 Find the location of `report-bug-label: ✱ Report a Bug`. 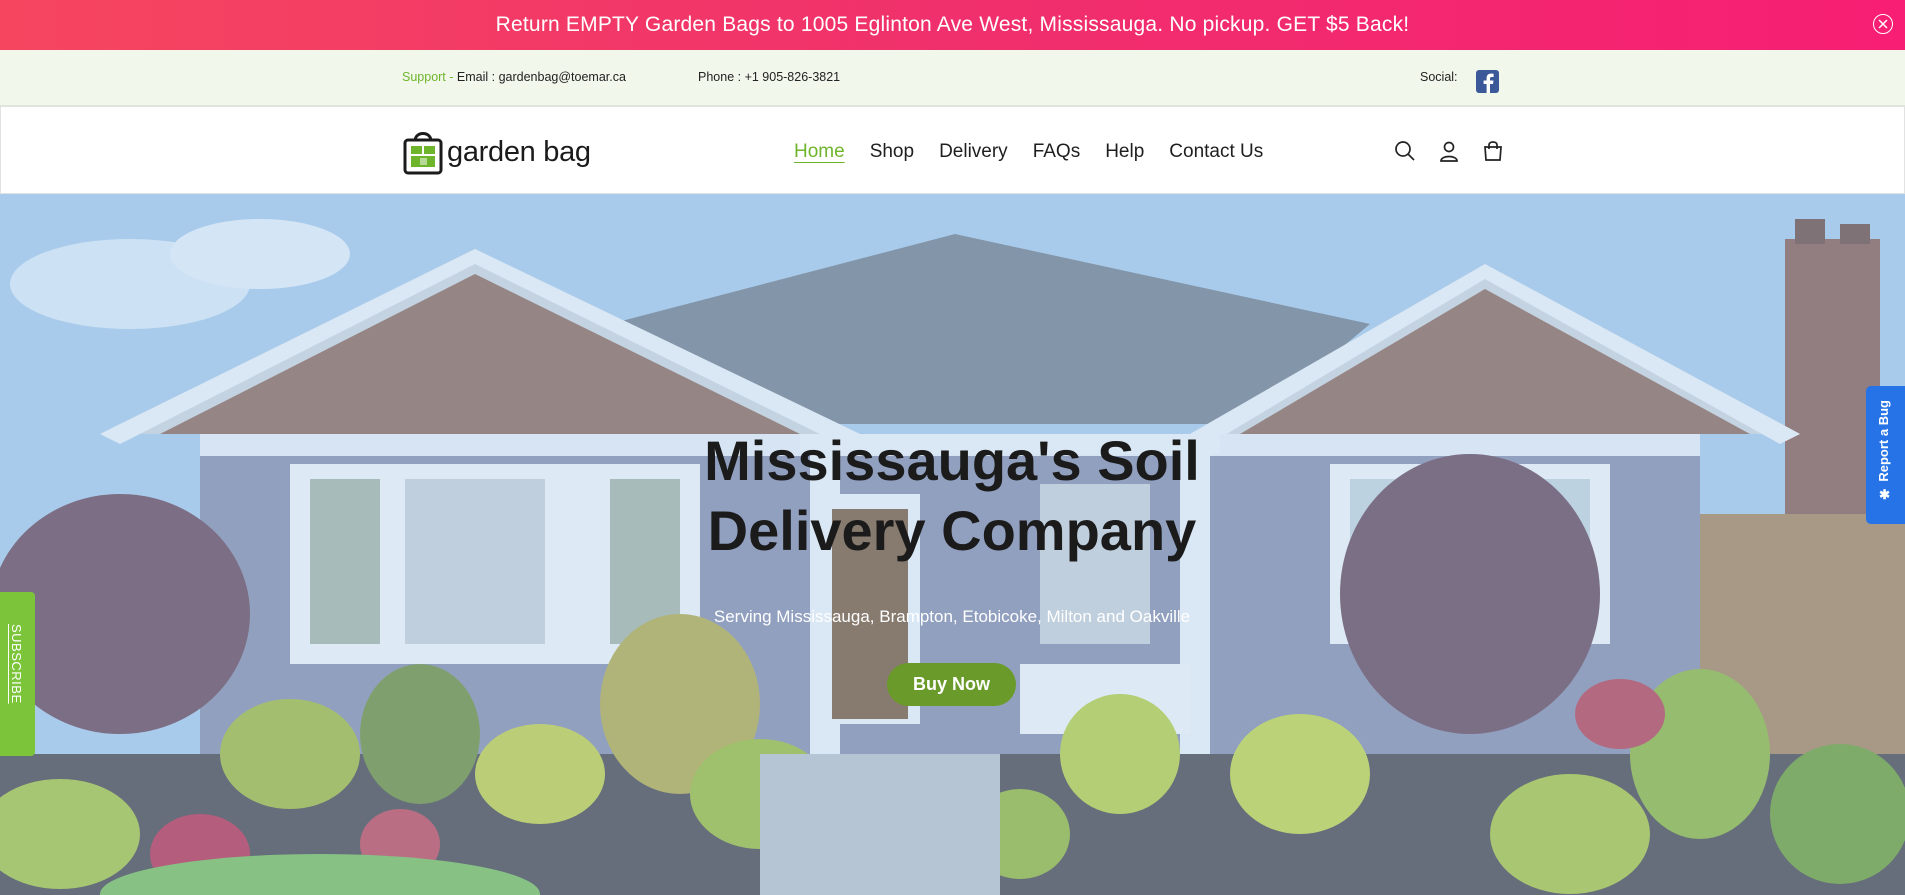

report-bug-label: ✱ Report a Bug is located at coordinates (1883, 450).